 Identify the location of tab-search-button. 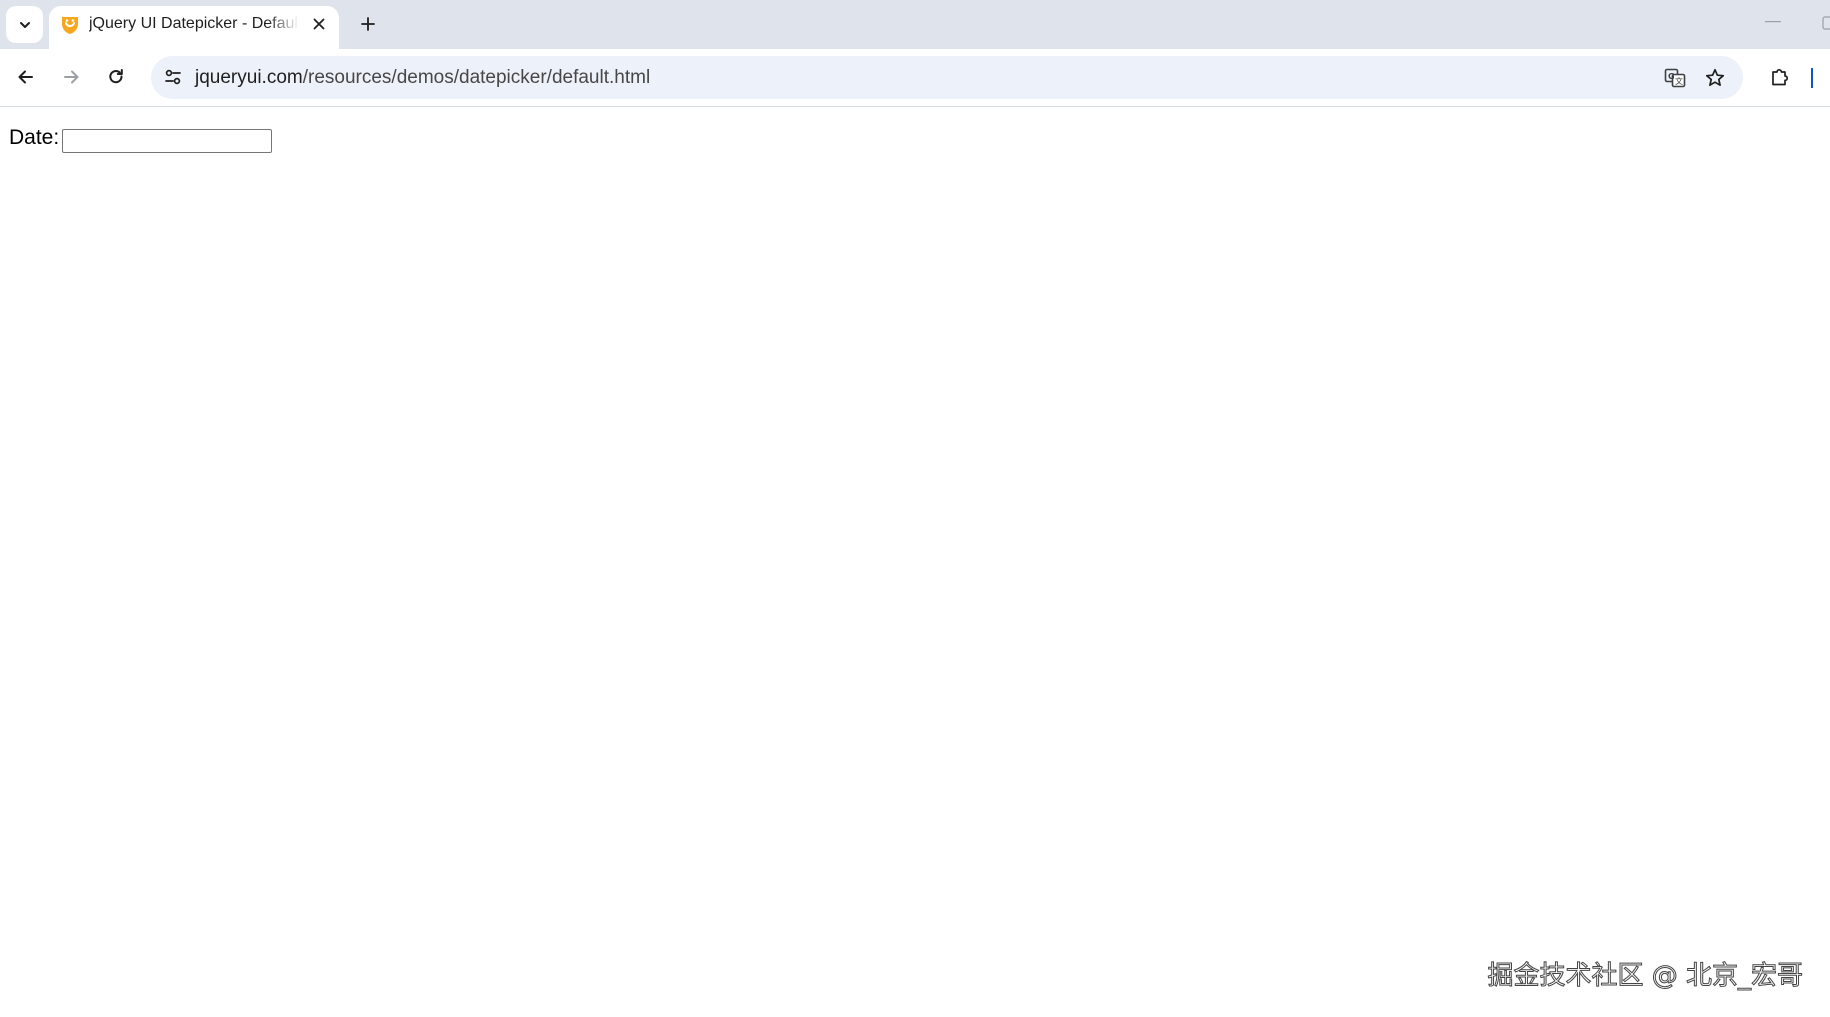
(24, 24).